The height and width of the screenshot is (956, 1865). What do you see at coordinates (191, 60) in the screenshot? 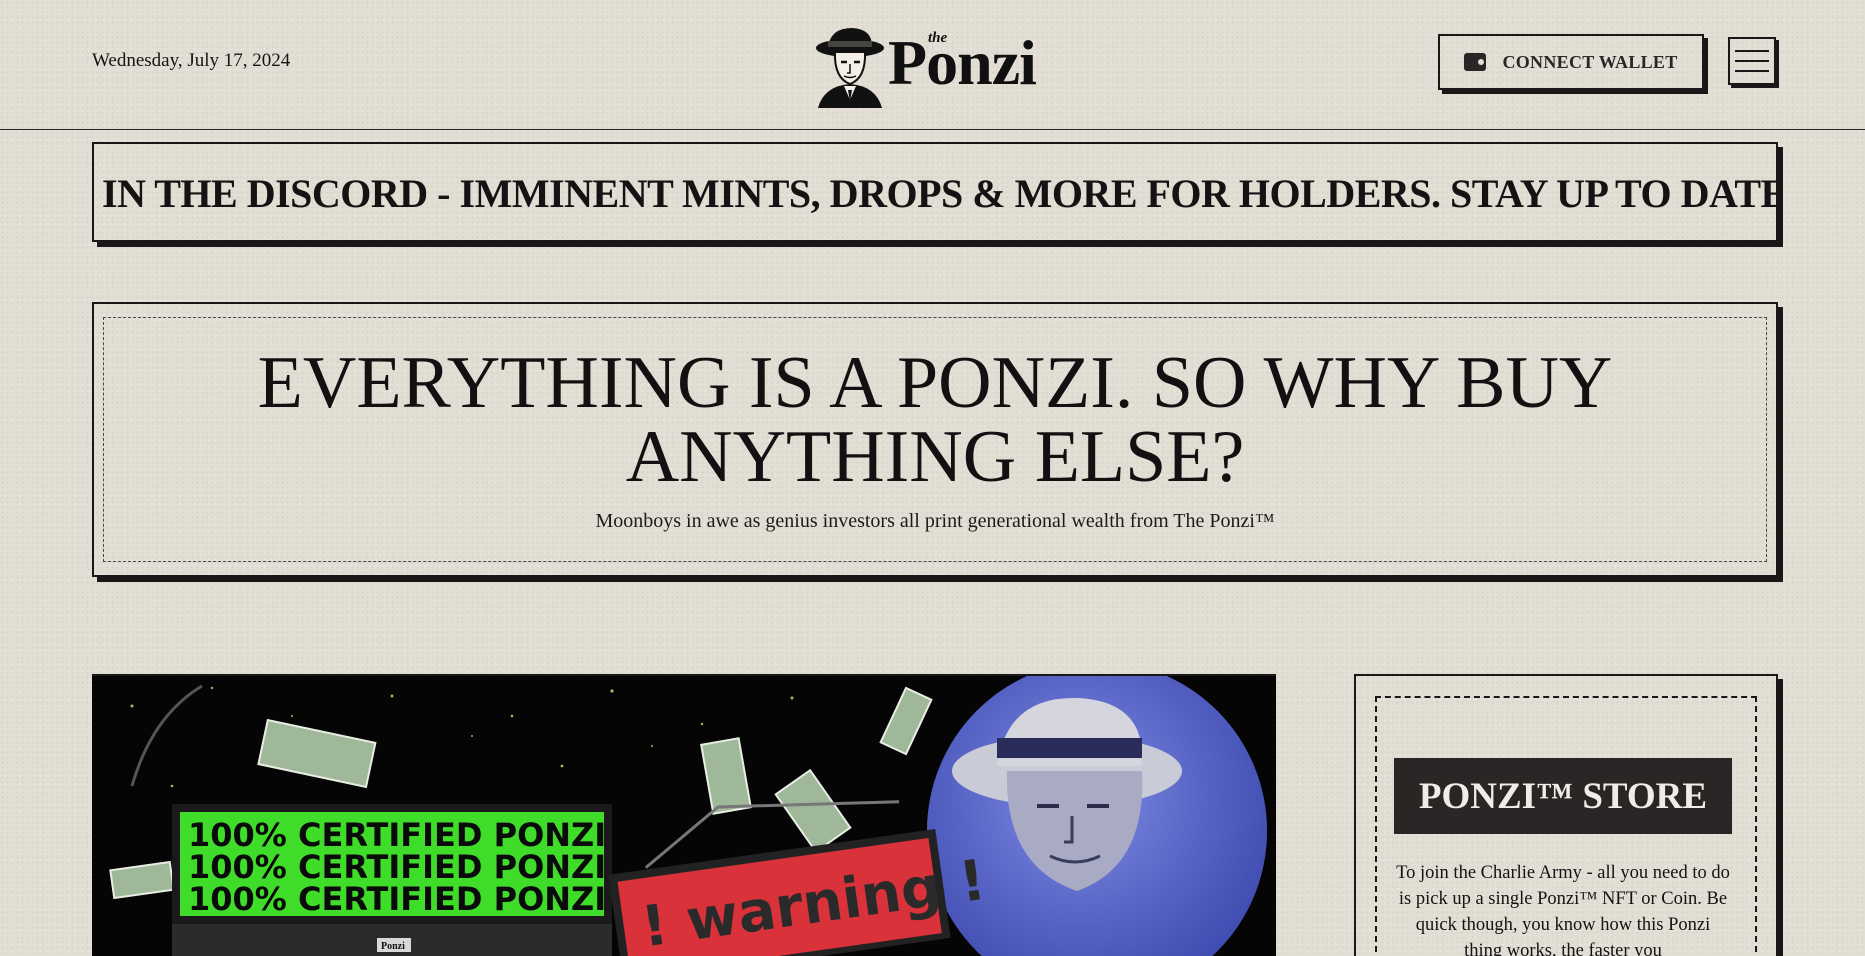
I see `current-date: Wednesday, July 17, 2024` at bounding box center [191, 60].